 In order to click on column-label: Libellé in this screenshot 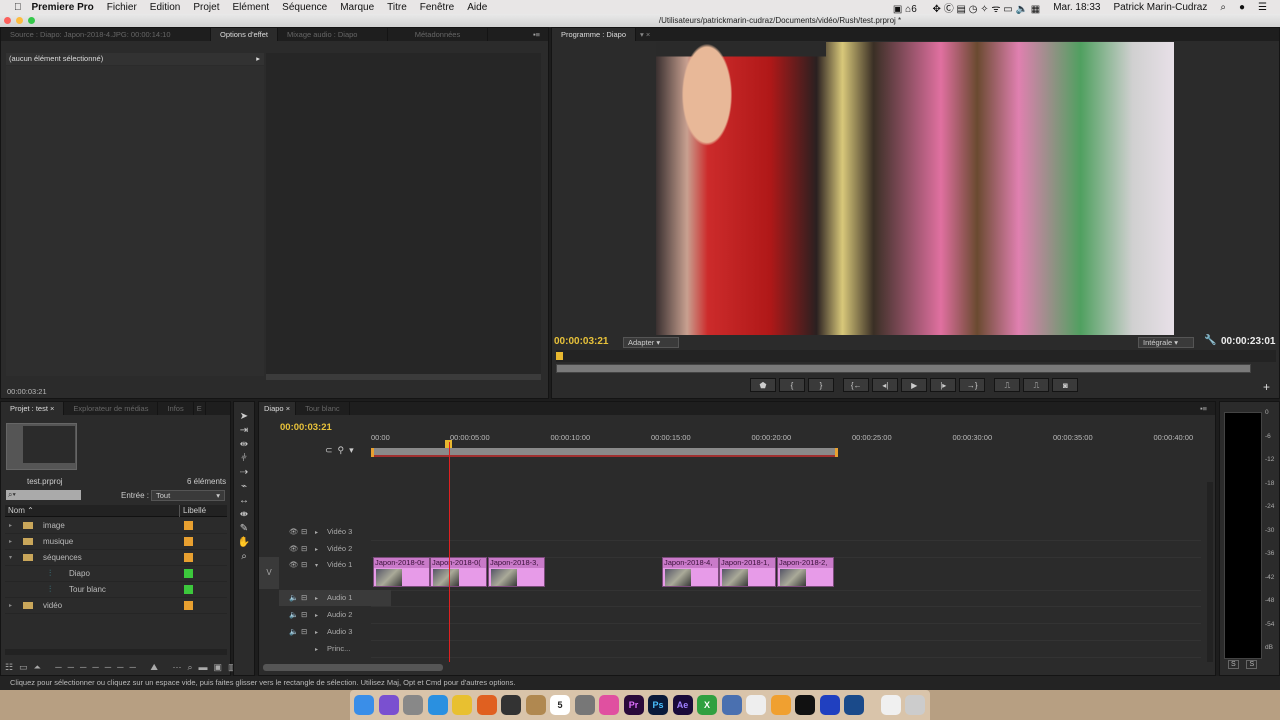, I will do `click(192, 511)`.